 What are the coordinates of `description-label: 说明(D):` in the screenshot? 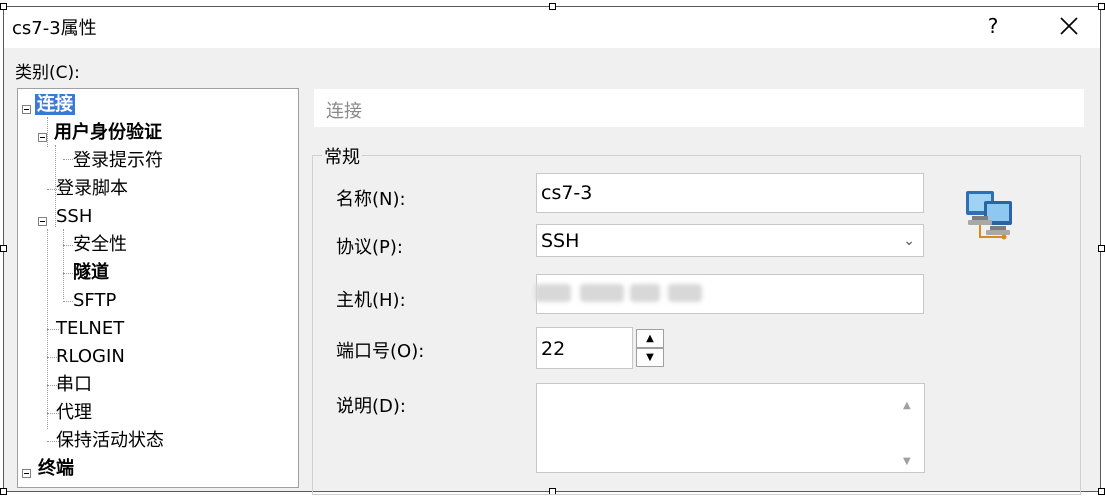 It's located at (371, 406).